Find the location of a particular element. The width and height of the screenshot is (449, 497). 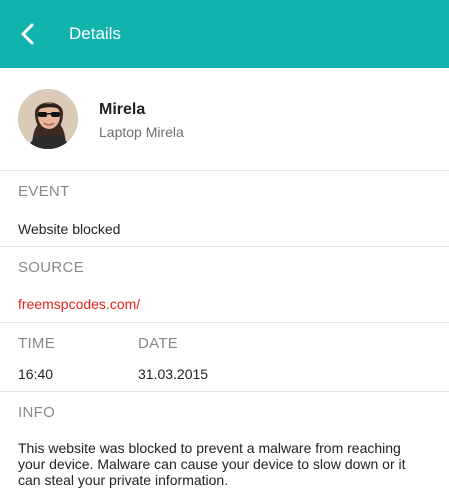

app-bar: Details is located at coordinates (224, 34).